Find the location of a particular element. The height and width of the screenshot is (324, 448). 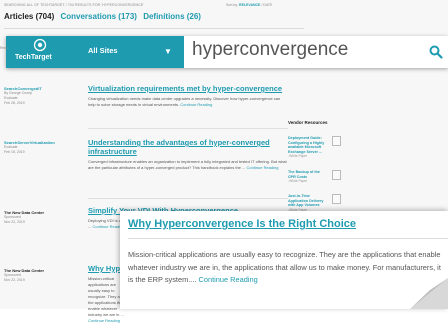

tab-definitions: Definitions (26) is located at coordinates (172, 16).